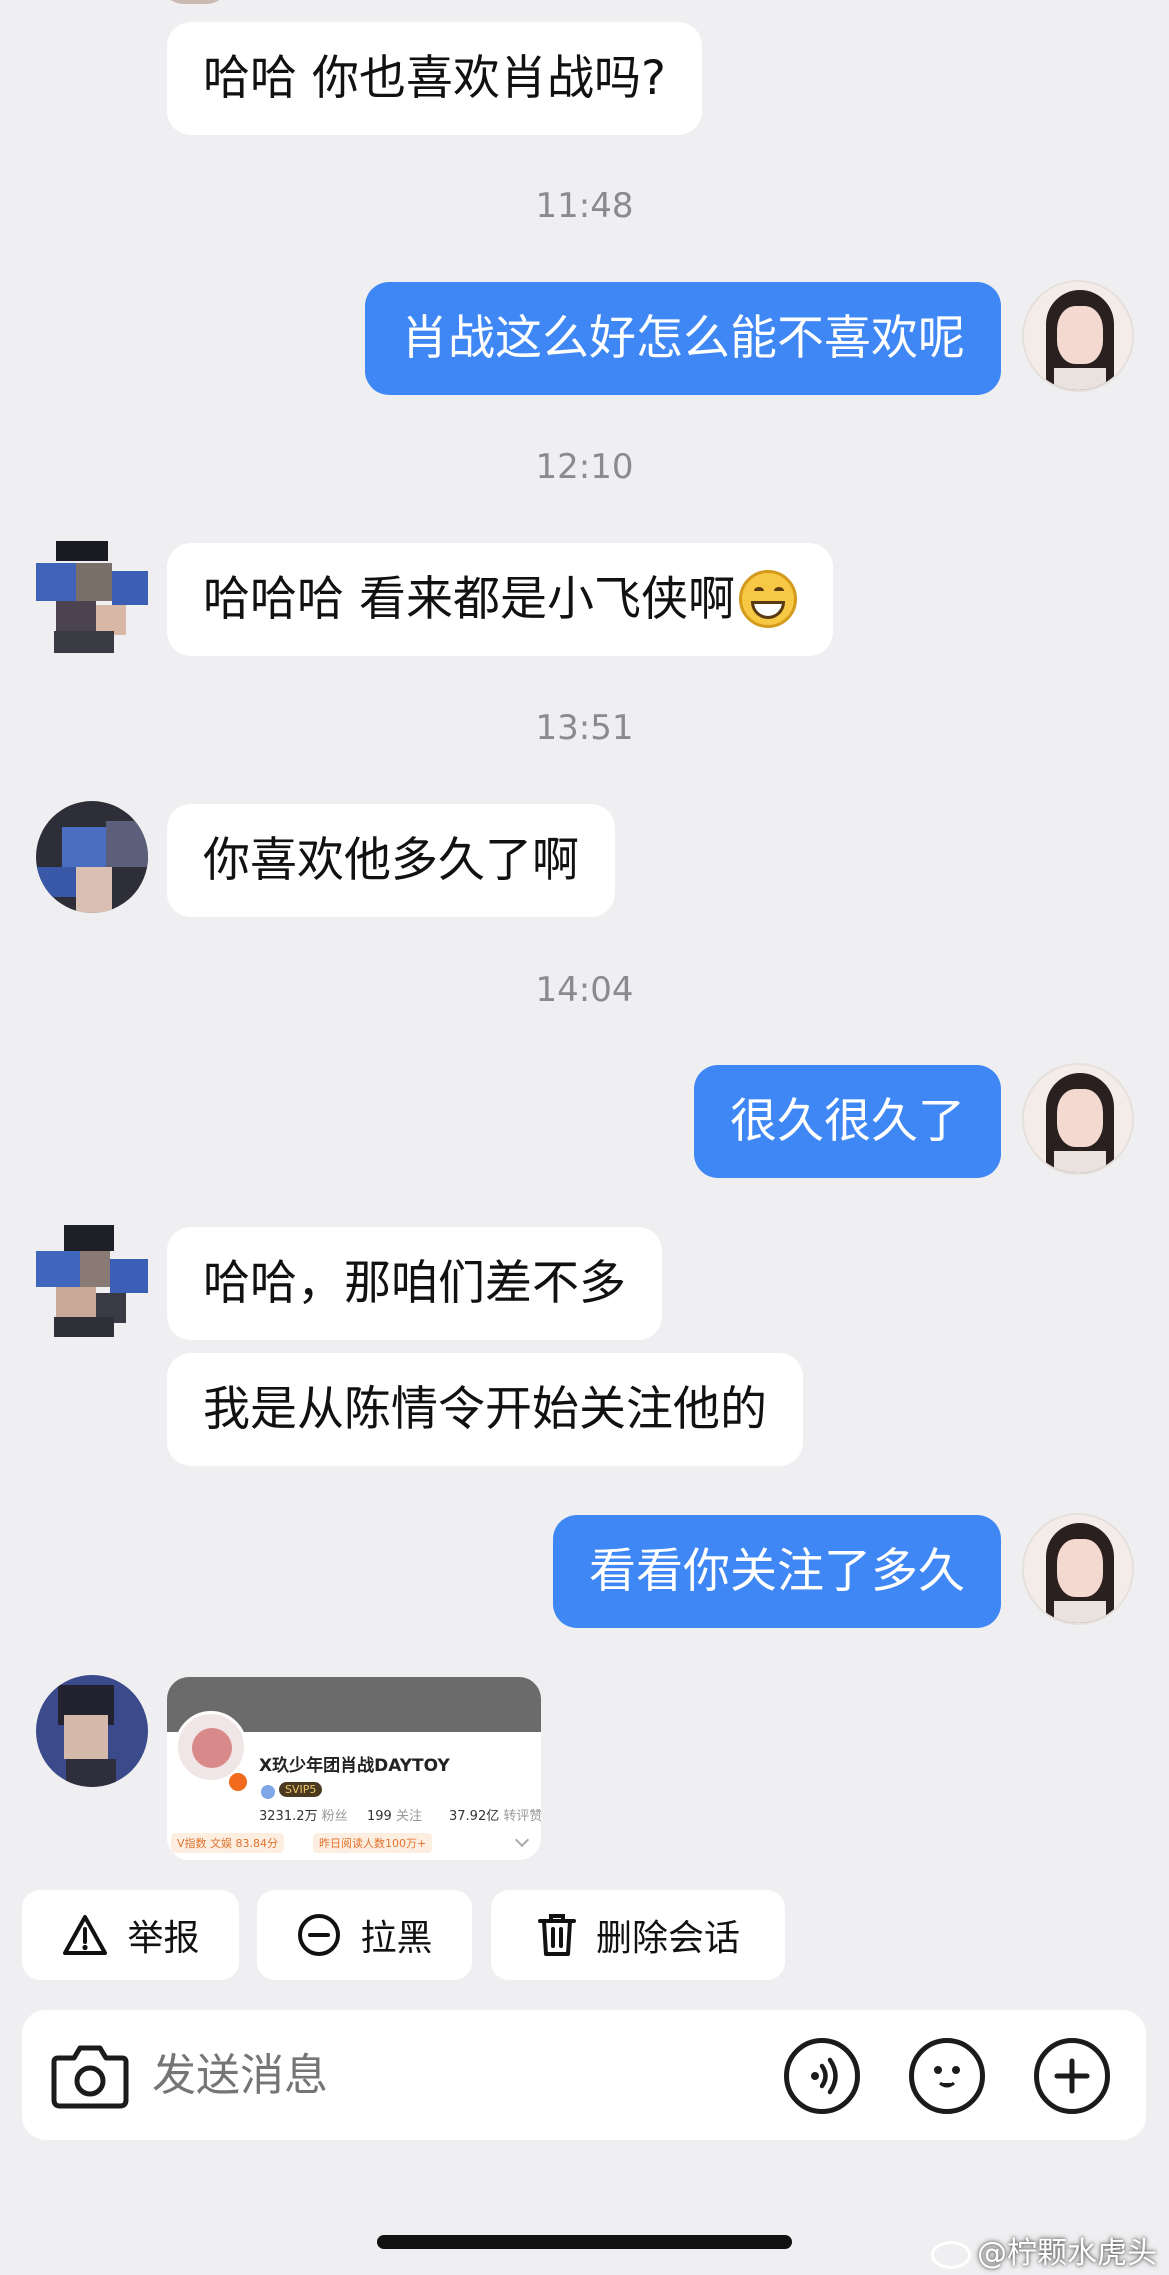 This screenshot has height=2275, width=1169. Describe the element at coordinates (268, 1792) in the screenshot. I see `vip-icon` at that location.